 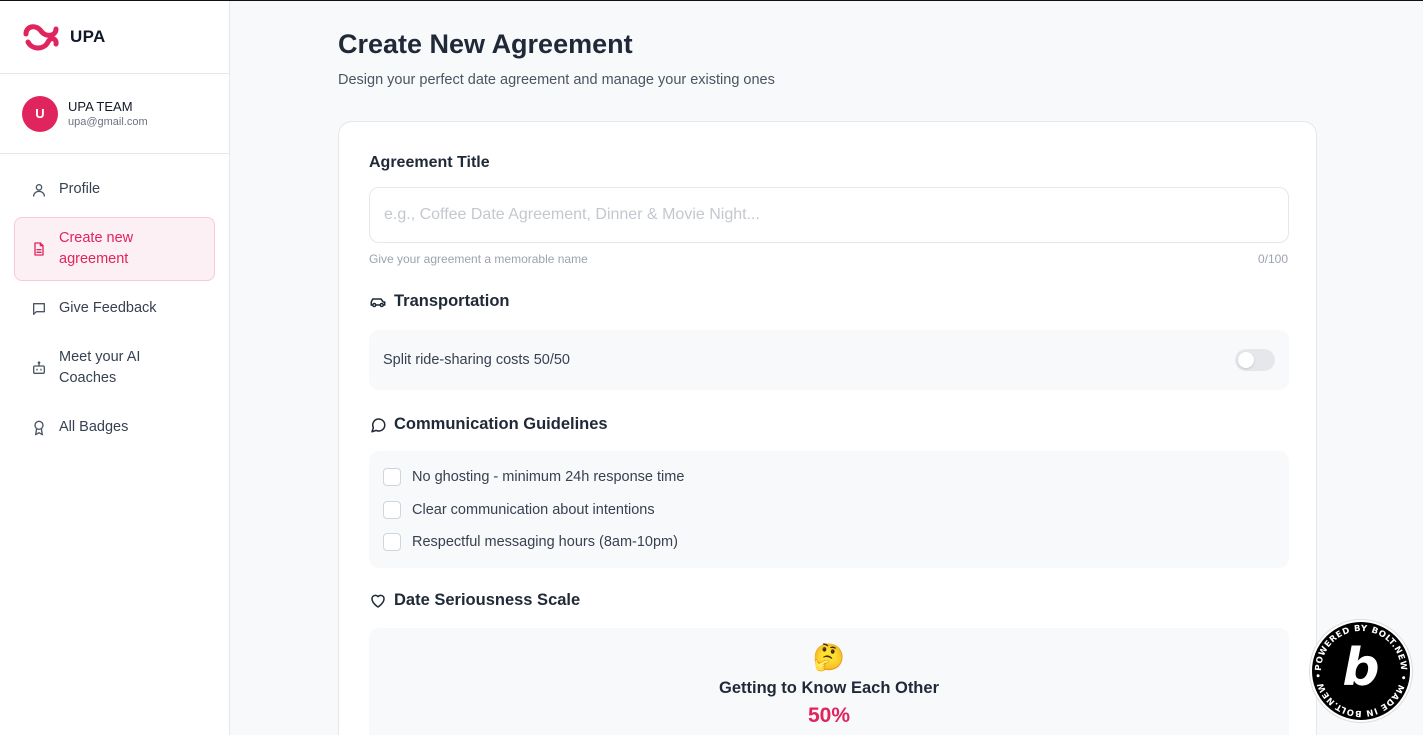 I want to click on upa-logo-icon, so click(x=41, y=37).